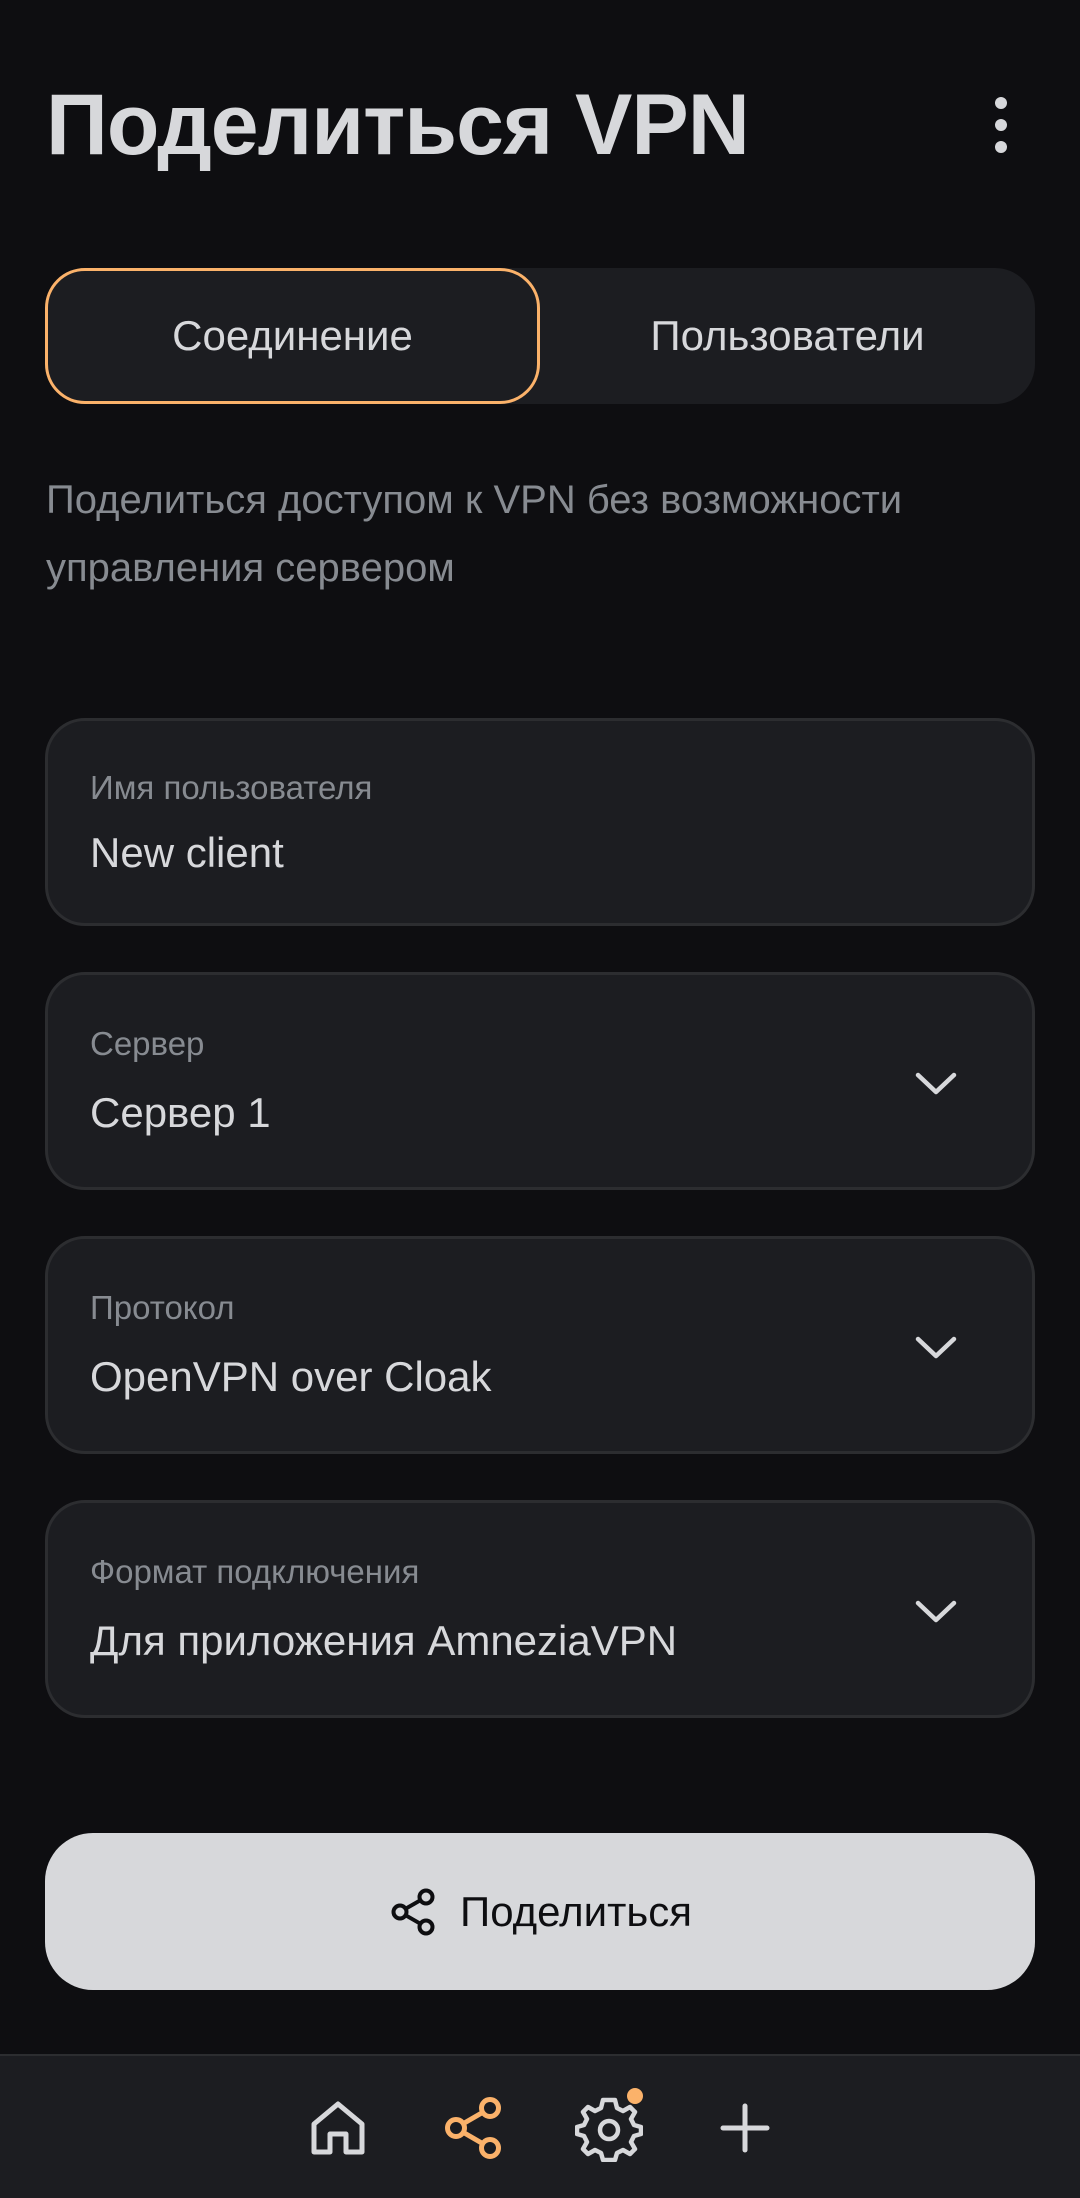 Image resolution: width=1080 pixels, height=2198 pixels. What do you see at coordinates (292, 336) in the screenshot?
I see `tab-connection: Соединение` at bounding box center [292, 336].